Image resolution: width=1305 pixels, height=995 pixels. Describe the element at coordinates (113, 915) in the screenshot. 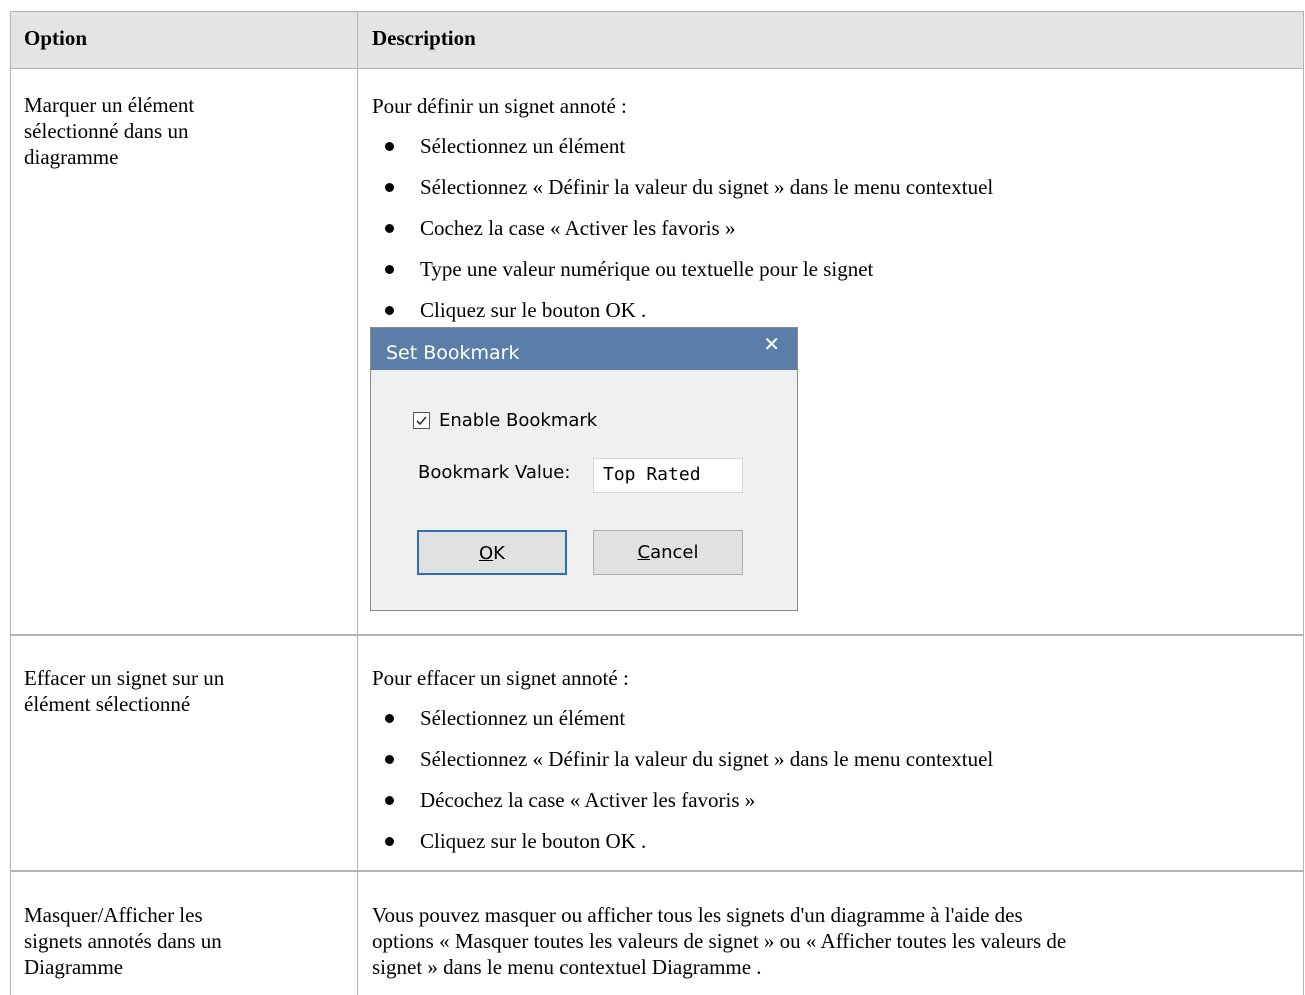

I see `option-line: Masquer/Afficher les` at that location.